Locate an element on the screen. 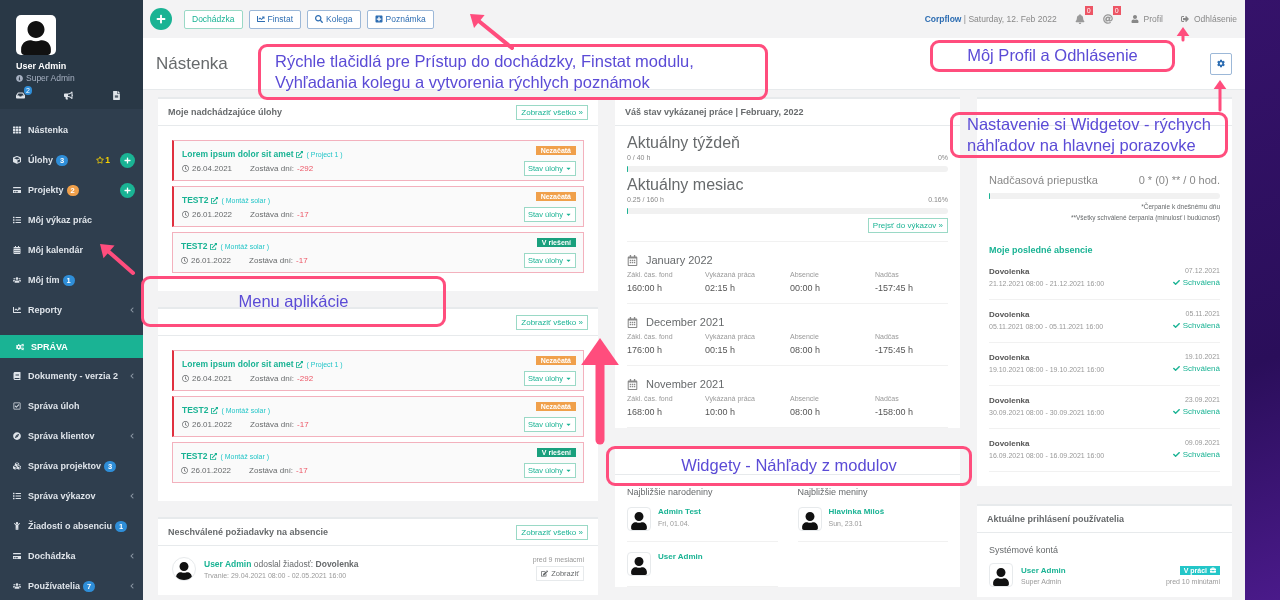 The image size is (1280, 600). document-icon is located at coordinates (116, 95).